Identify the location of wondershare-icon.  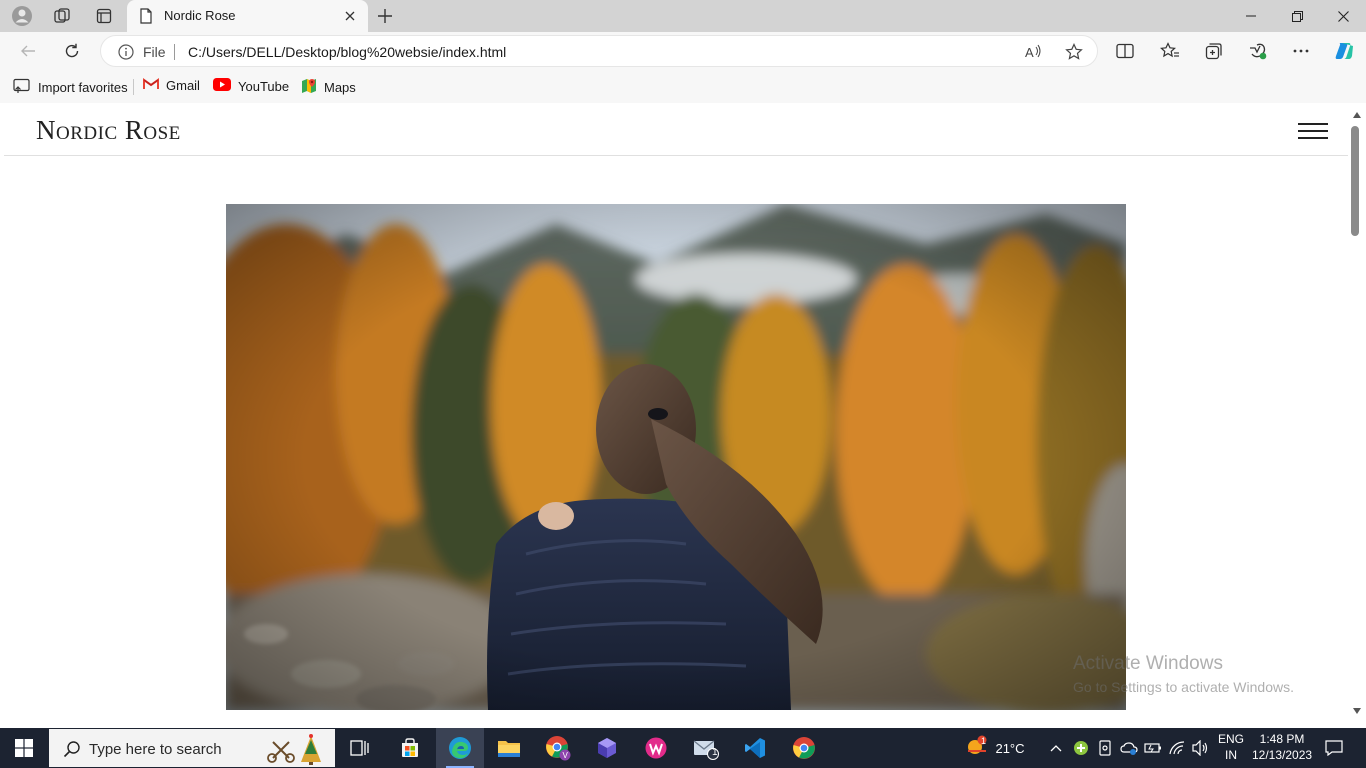
(656, 748).